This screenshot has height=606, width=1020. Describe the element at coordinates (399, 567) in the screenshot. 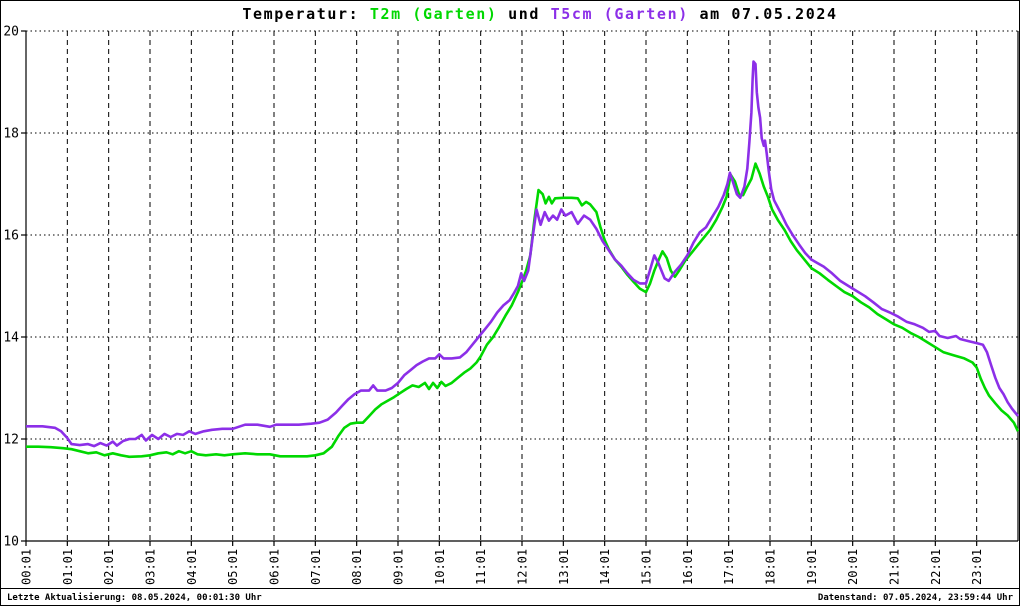

I see `svg-text: 09:01` at that location.